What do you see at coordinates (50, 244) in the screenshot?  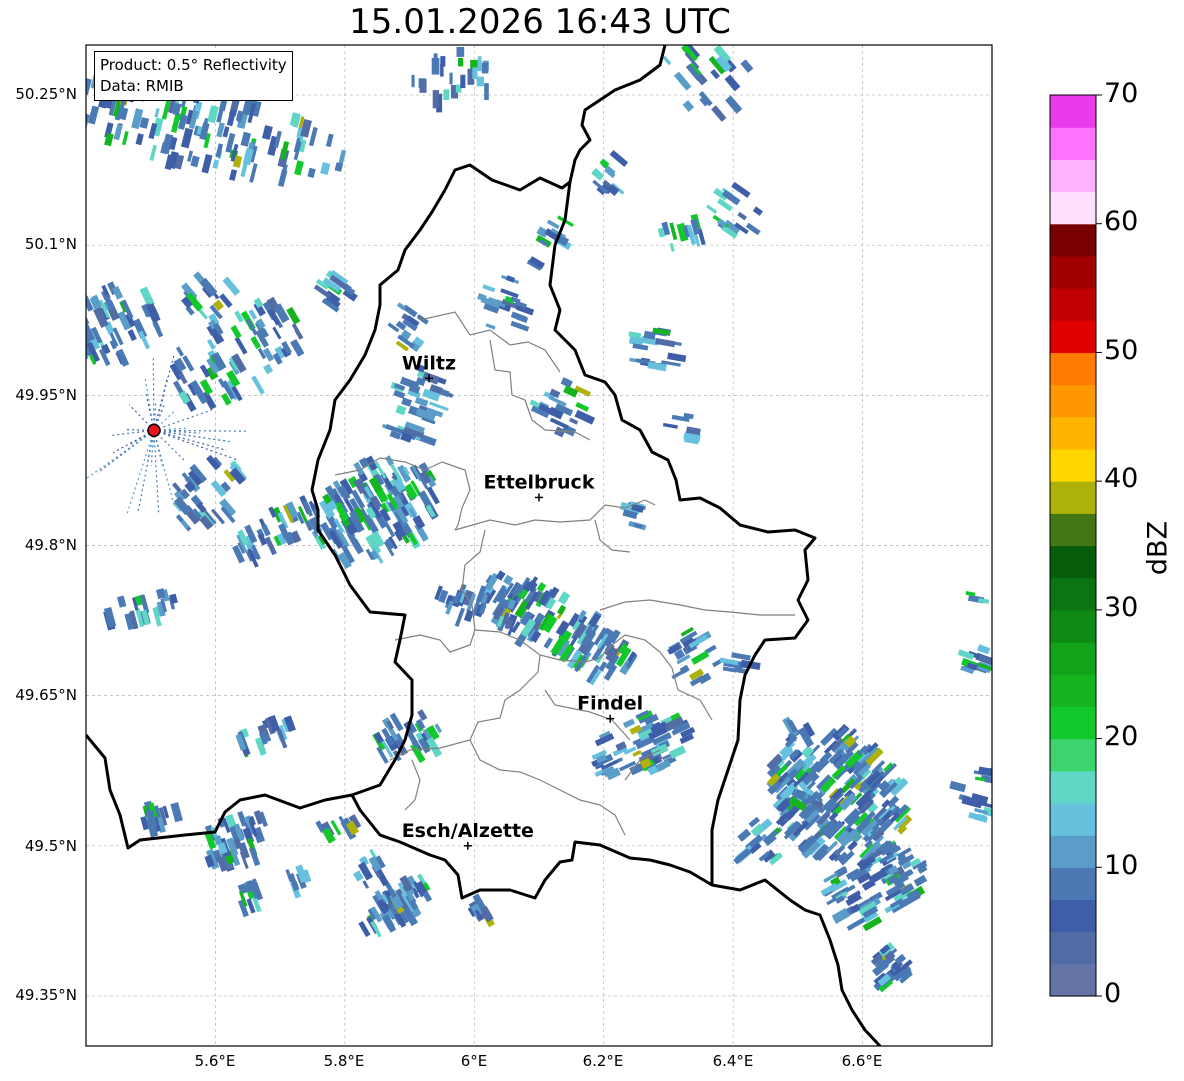 I see `lat-tick-label: 50.1°N` at bounding box center [50, 244].